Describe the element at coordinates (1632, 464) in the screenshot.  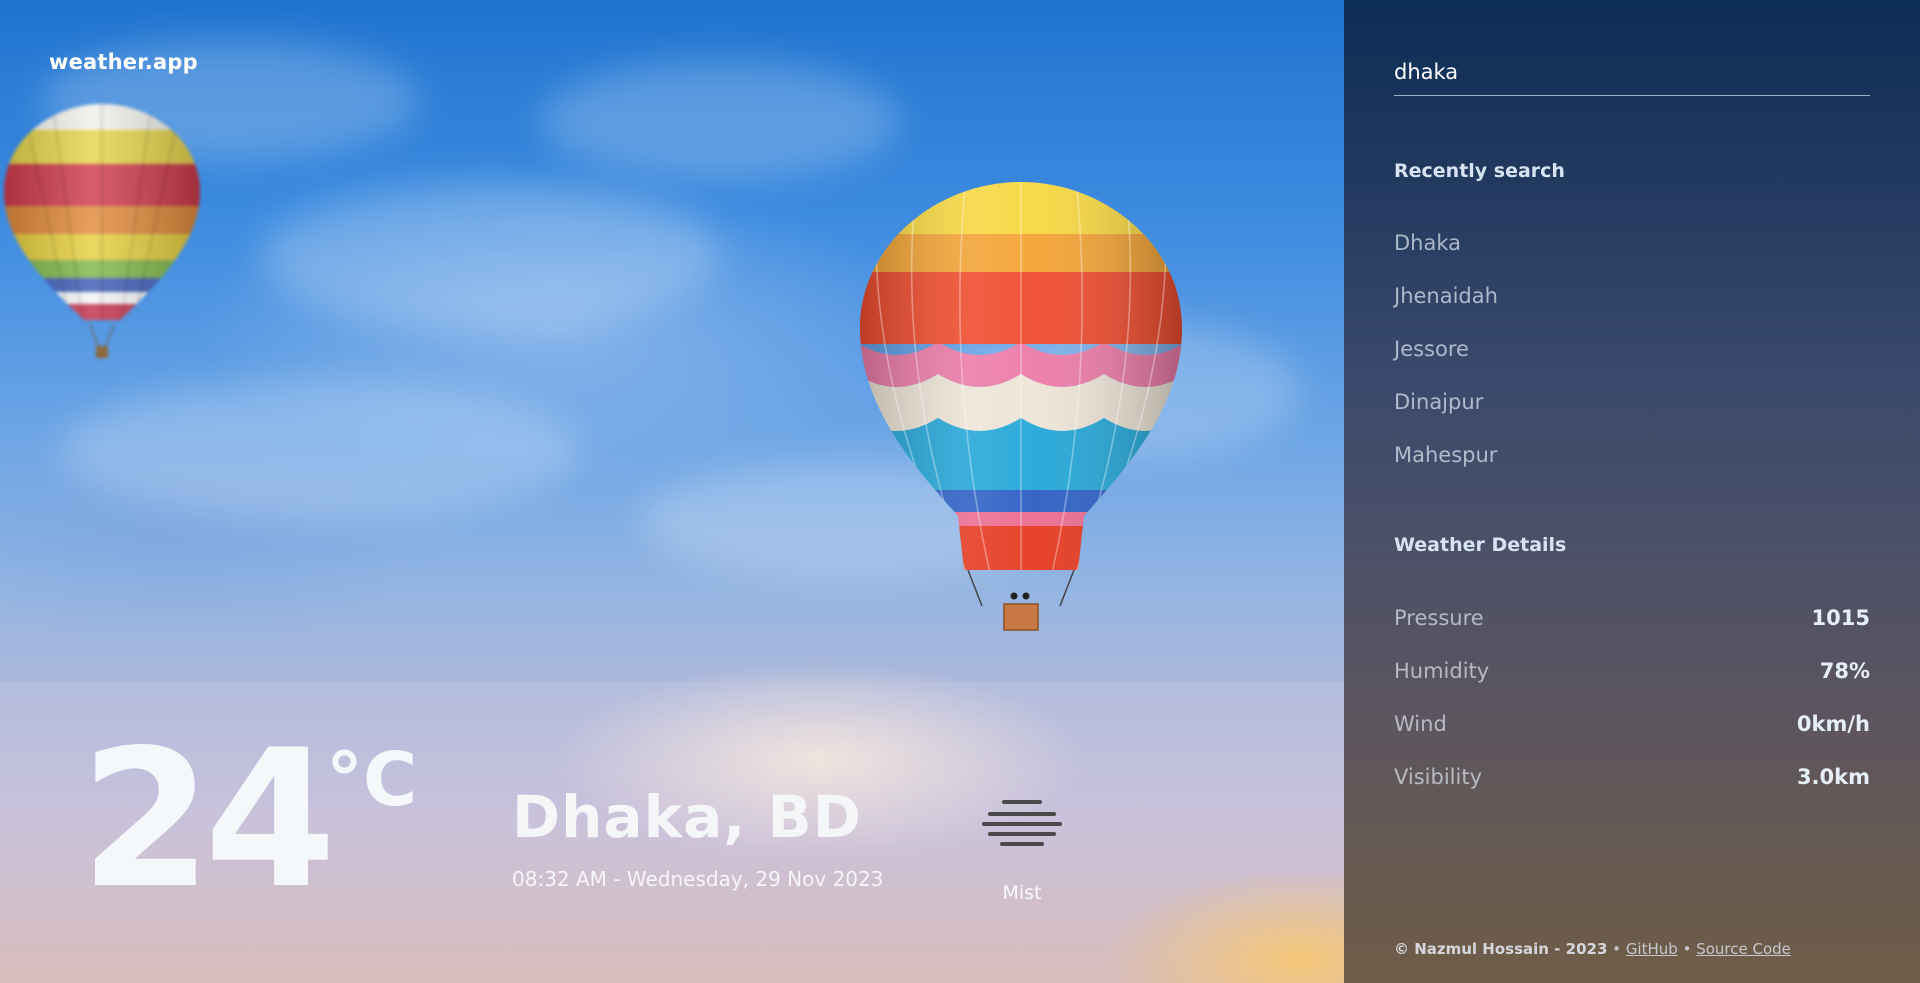
I see `recent-item-mahespur: Mahespur` at that location.